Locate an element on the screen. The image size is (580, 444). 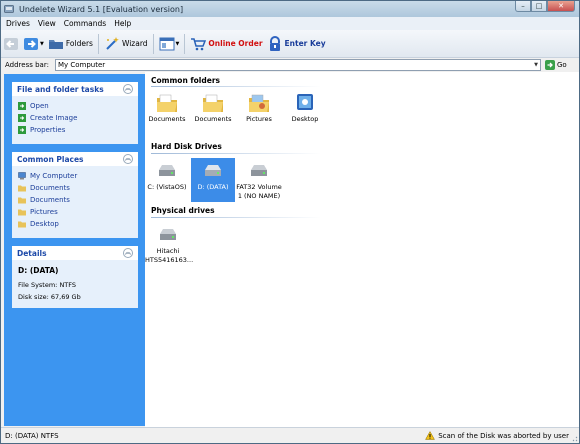
forward-button: ▼ is located at coordinates (33, 44).